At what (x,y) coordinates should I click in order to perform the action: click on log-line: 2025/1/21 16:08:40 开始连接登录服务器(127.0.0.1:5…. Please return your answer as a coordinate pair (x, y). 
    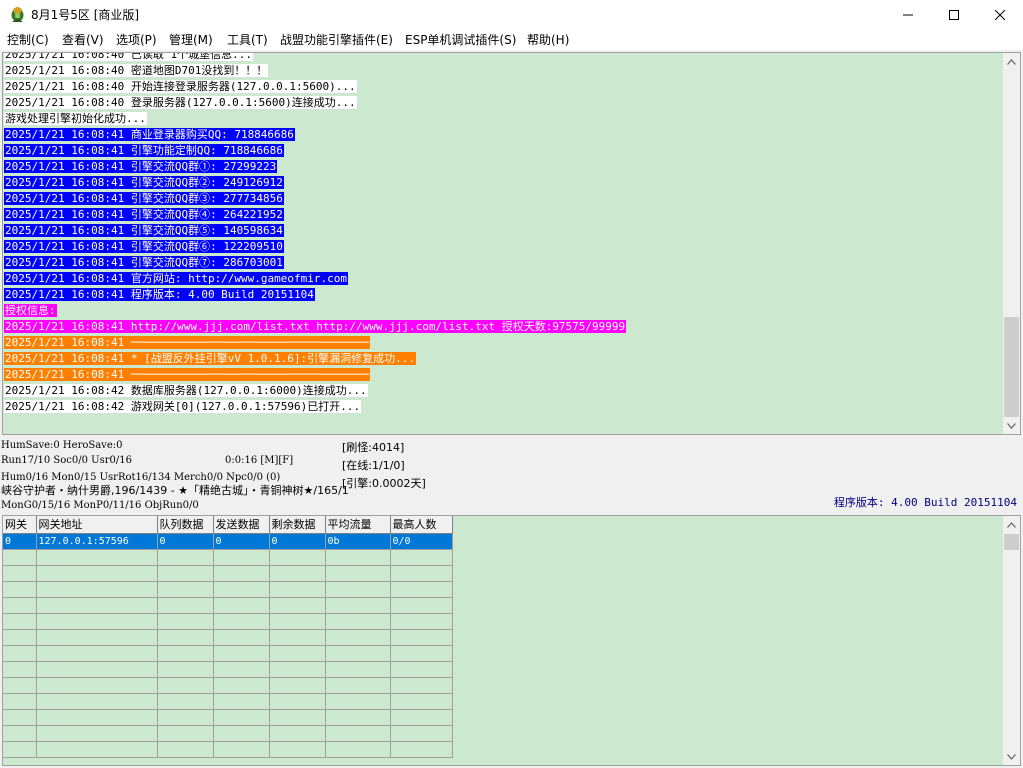
    Looking at the image, I should click on (504, 87).